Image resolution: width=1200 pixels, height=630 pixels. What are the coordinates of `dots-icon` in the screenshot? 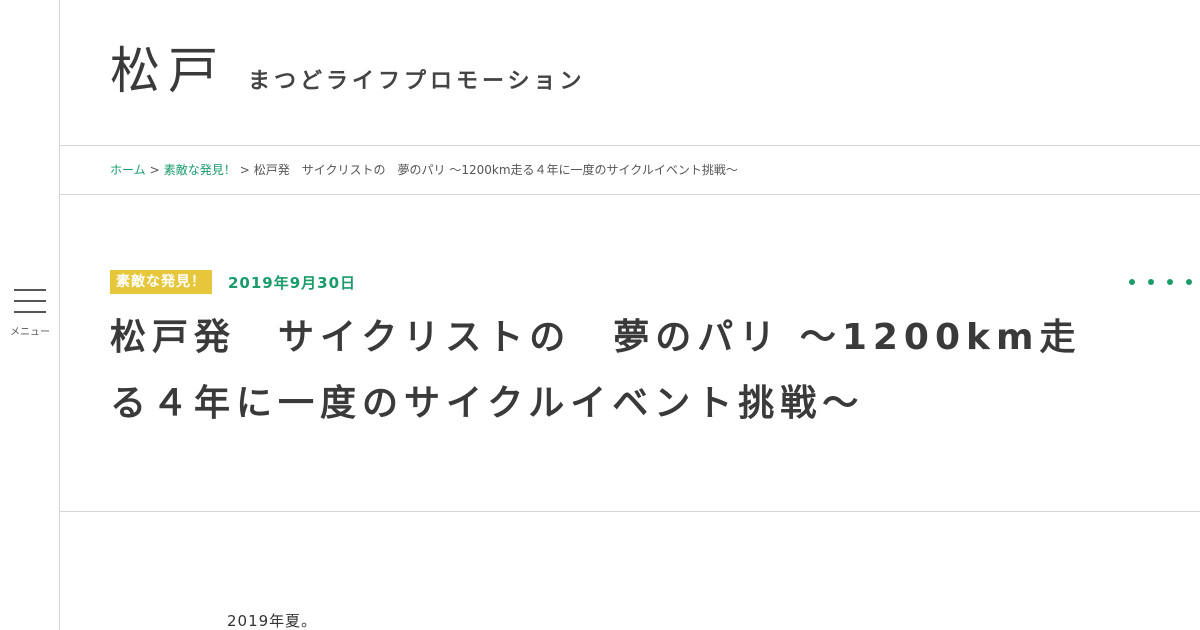 It's located at (1160, 282).